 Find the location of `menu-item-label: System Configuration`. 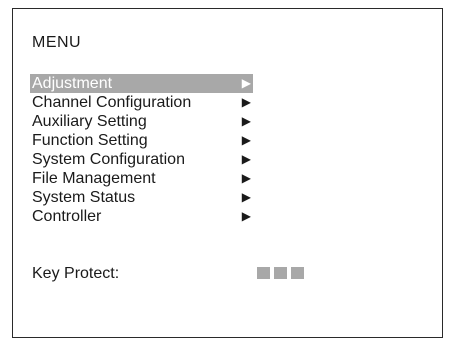

menu-item-label: System Configuration is located at coordinates (108, 159).